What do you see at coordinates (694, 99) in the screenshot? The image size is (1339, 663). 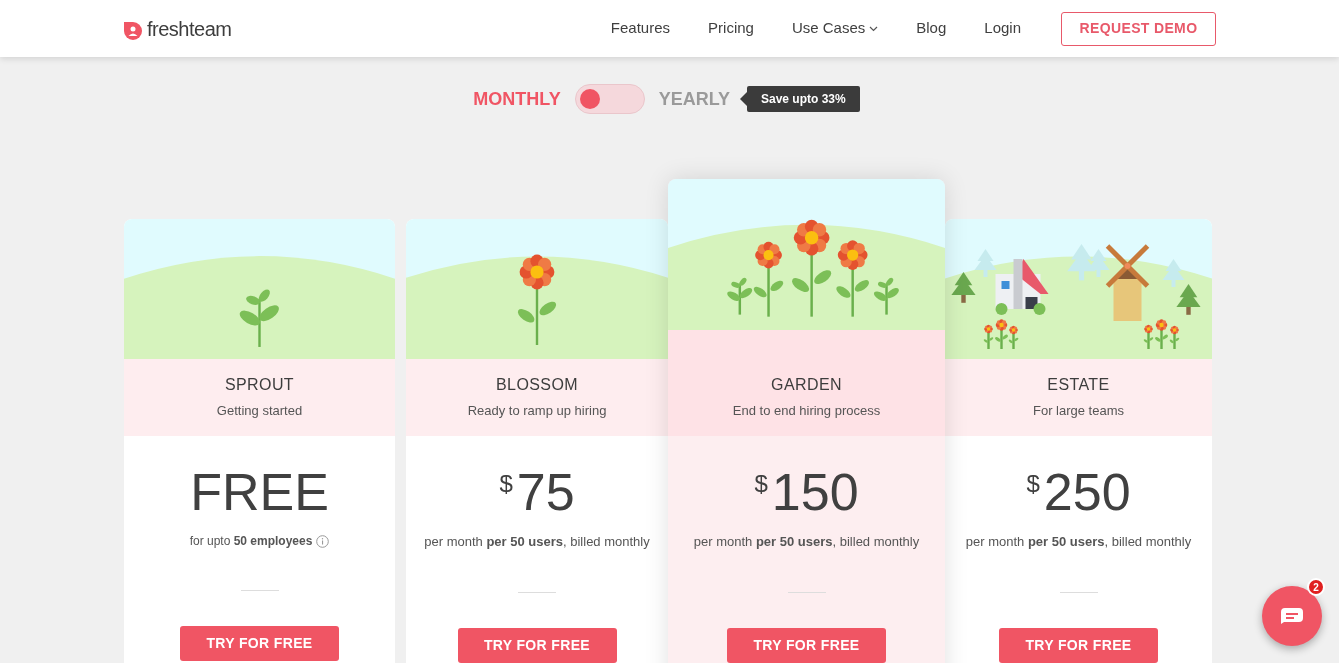 I see `billing-option: YEARLY` at bounding box center [694, 99].